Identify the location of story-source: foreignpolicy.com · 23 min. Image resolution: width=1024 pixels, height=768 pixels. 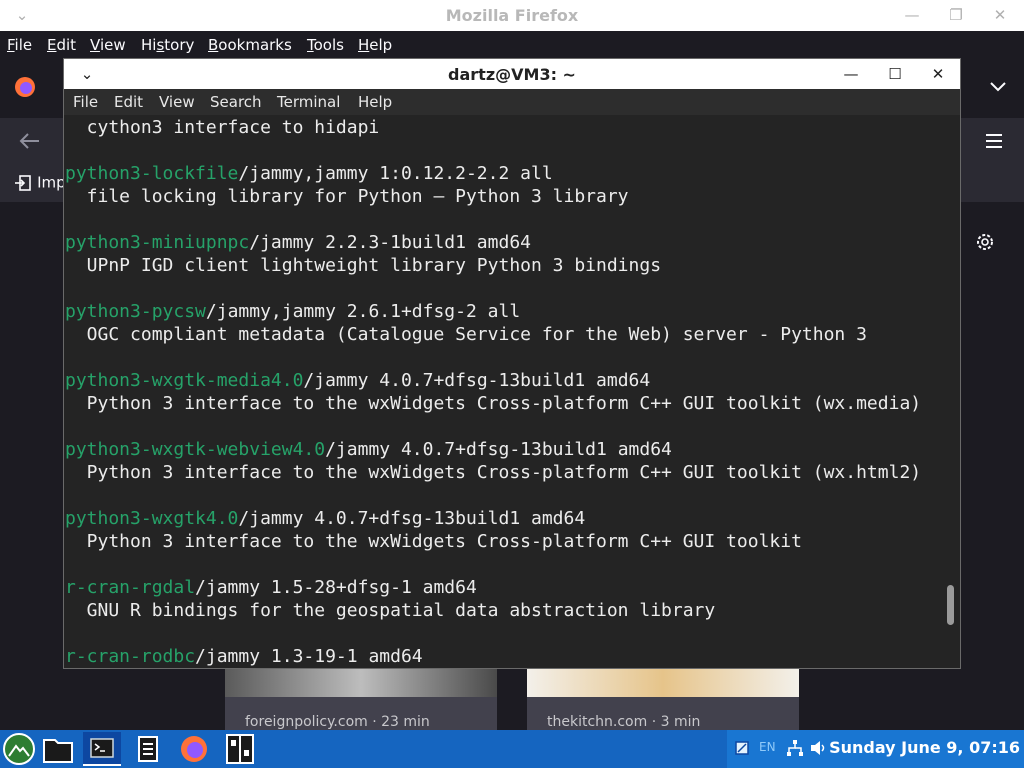
(337, 722).